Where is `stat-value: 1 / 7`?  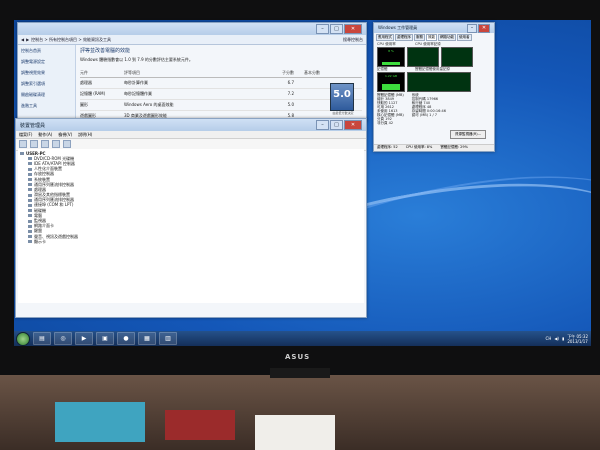 stat-value: 1 / 7 is located at coordinates (433, 115).